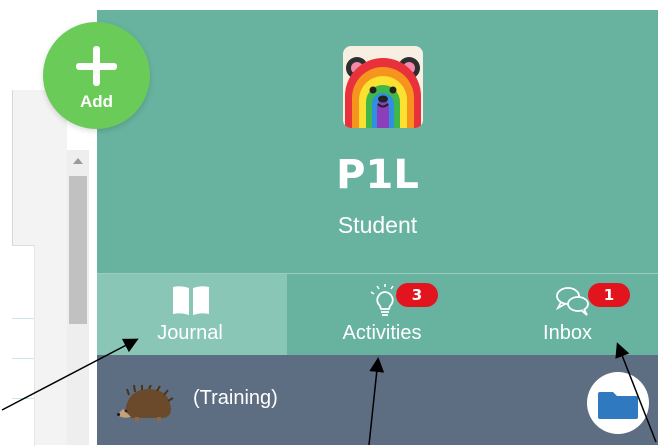 The height and width of the screenshot is (446, 658). What do you see at coordinates (382, 333) in the screenshot?
I see `tab-activities-label: Activities` at bounding box center [382, 333].